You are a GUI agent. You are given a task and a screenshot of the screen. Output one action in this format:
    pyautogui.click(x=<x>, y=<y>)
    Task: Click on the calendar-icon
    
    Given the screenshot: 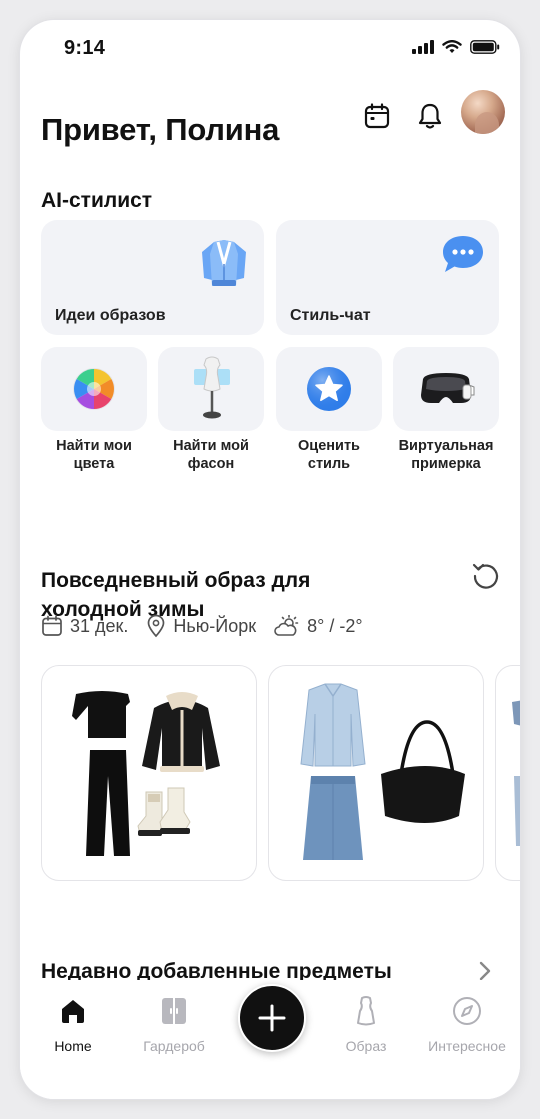 What is the action you would take?
    pyautogui.click(x=377, y=116)
    